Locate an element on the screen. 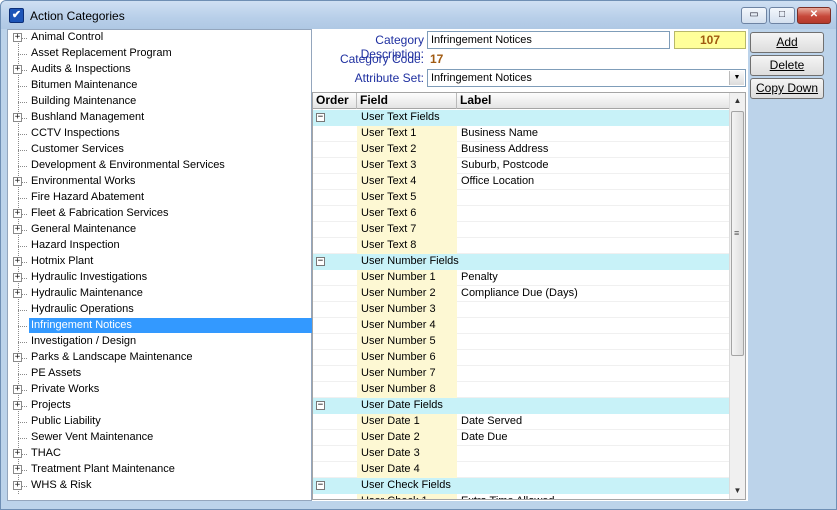 The height and width of the screenshot is (510, 837). column-header-label: Label is located at coordinates (593, 101).